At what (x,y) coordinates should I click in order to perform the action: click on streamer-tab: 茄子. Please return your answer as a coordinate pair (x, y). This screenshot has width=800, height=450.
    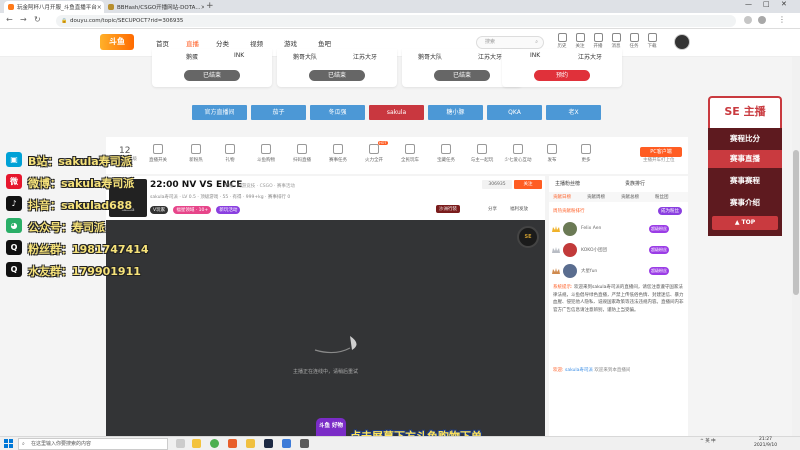
    Looking at the image, I should click on (278, 112).